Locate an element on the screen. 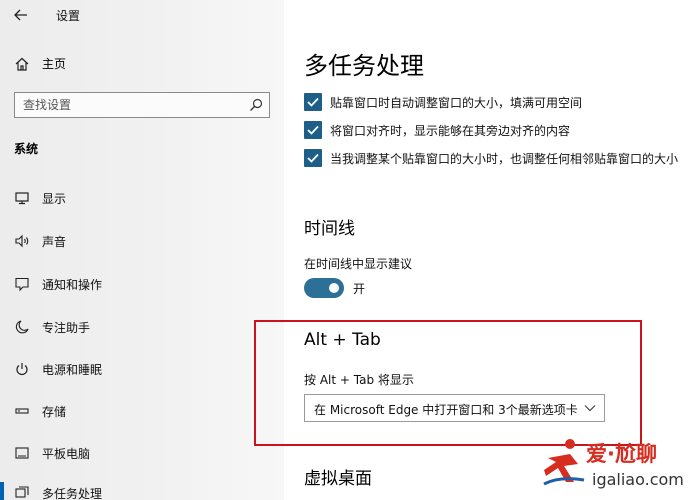 Image resolution: width=700 pixels, height=500 pixels. sidebar-item-label: 主页 is located at coordinates (54, 64).